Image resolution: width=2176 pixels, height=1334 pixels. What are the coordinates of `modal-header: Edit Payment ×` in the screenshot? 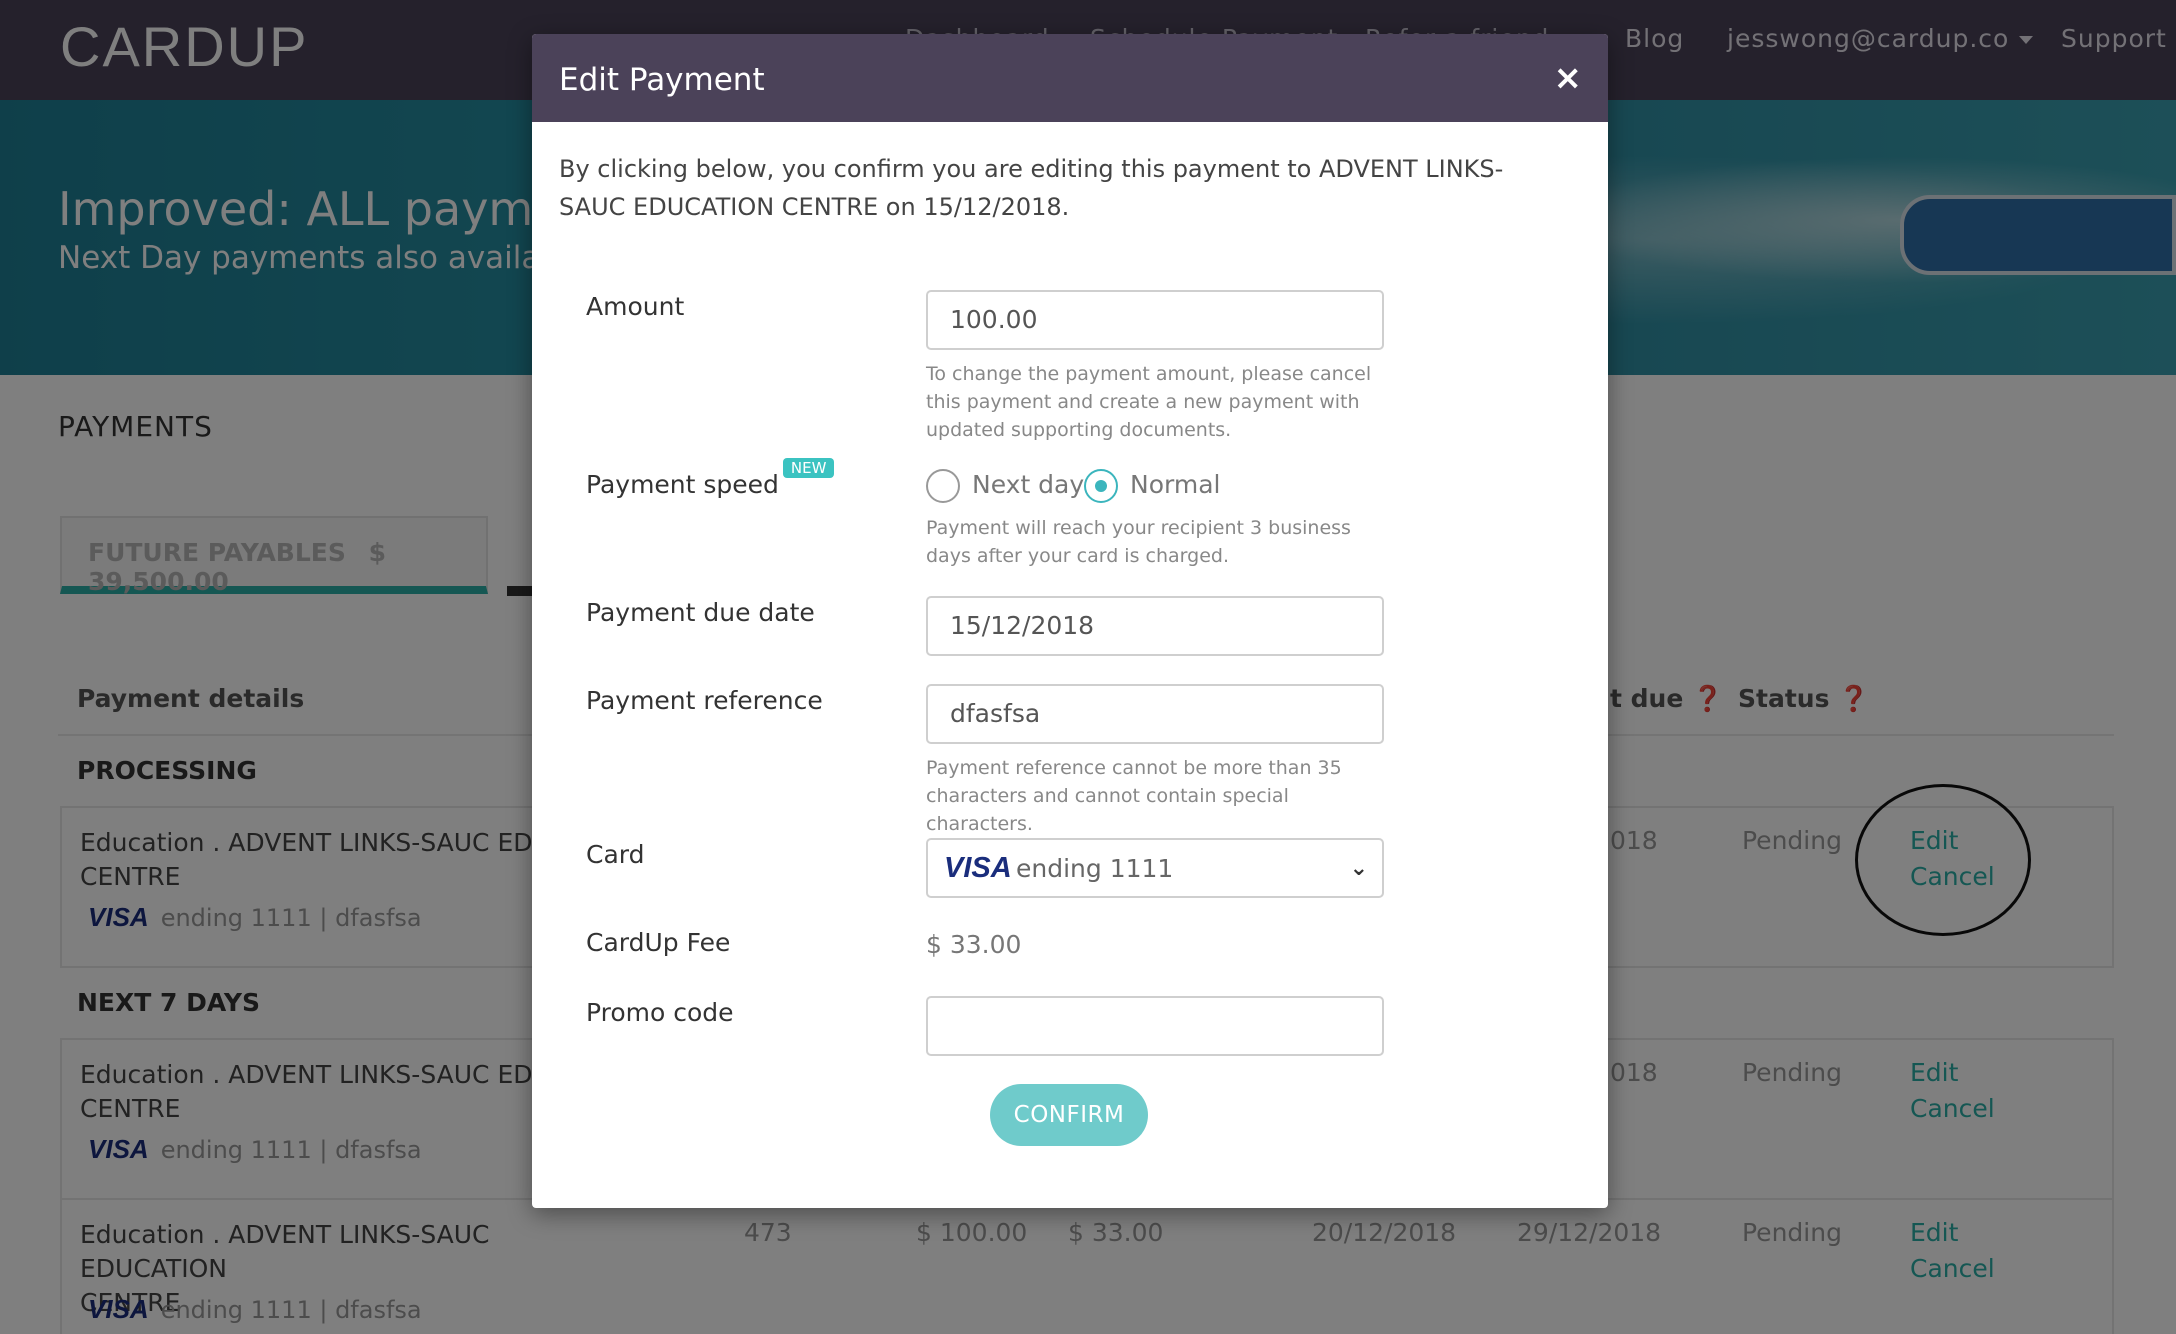 It's located at (1070, 78).